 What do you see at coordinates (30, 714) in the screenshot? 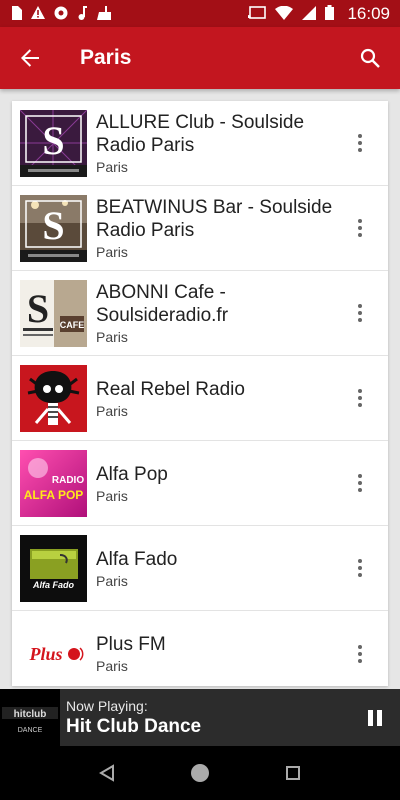
I see `svg-text: hitclub` at bounding box center [30, 714].